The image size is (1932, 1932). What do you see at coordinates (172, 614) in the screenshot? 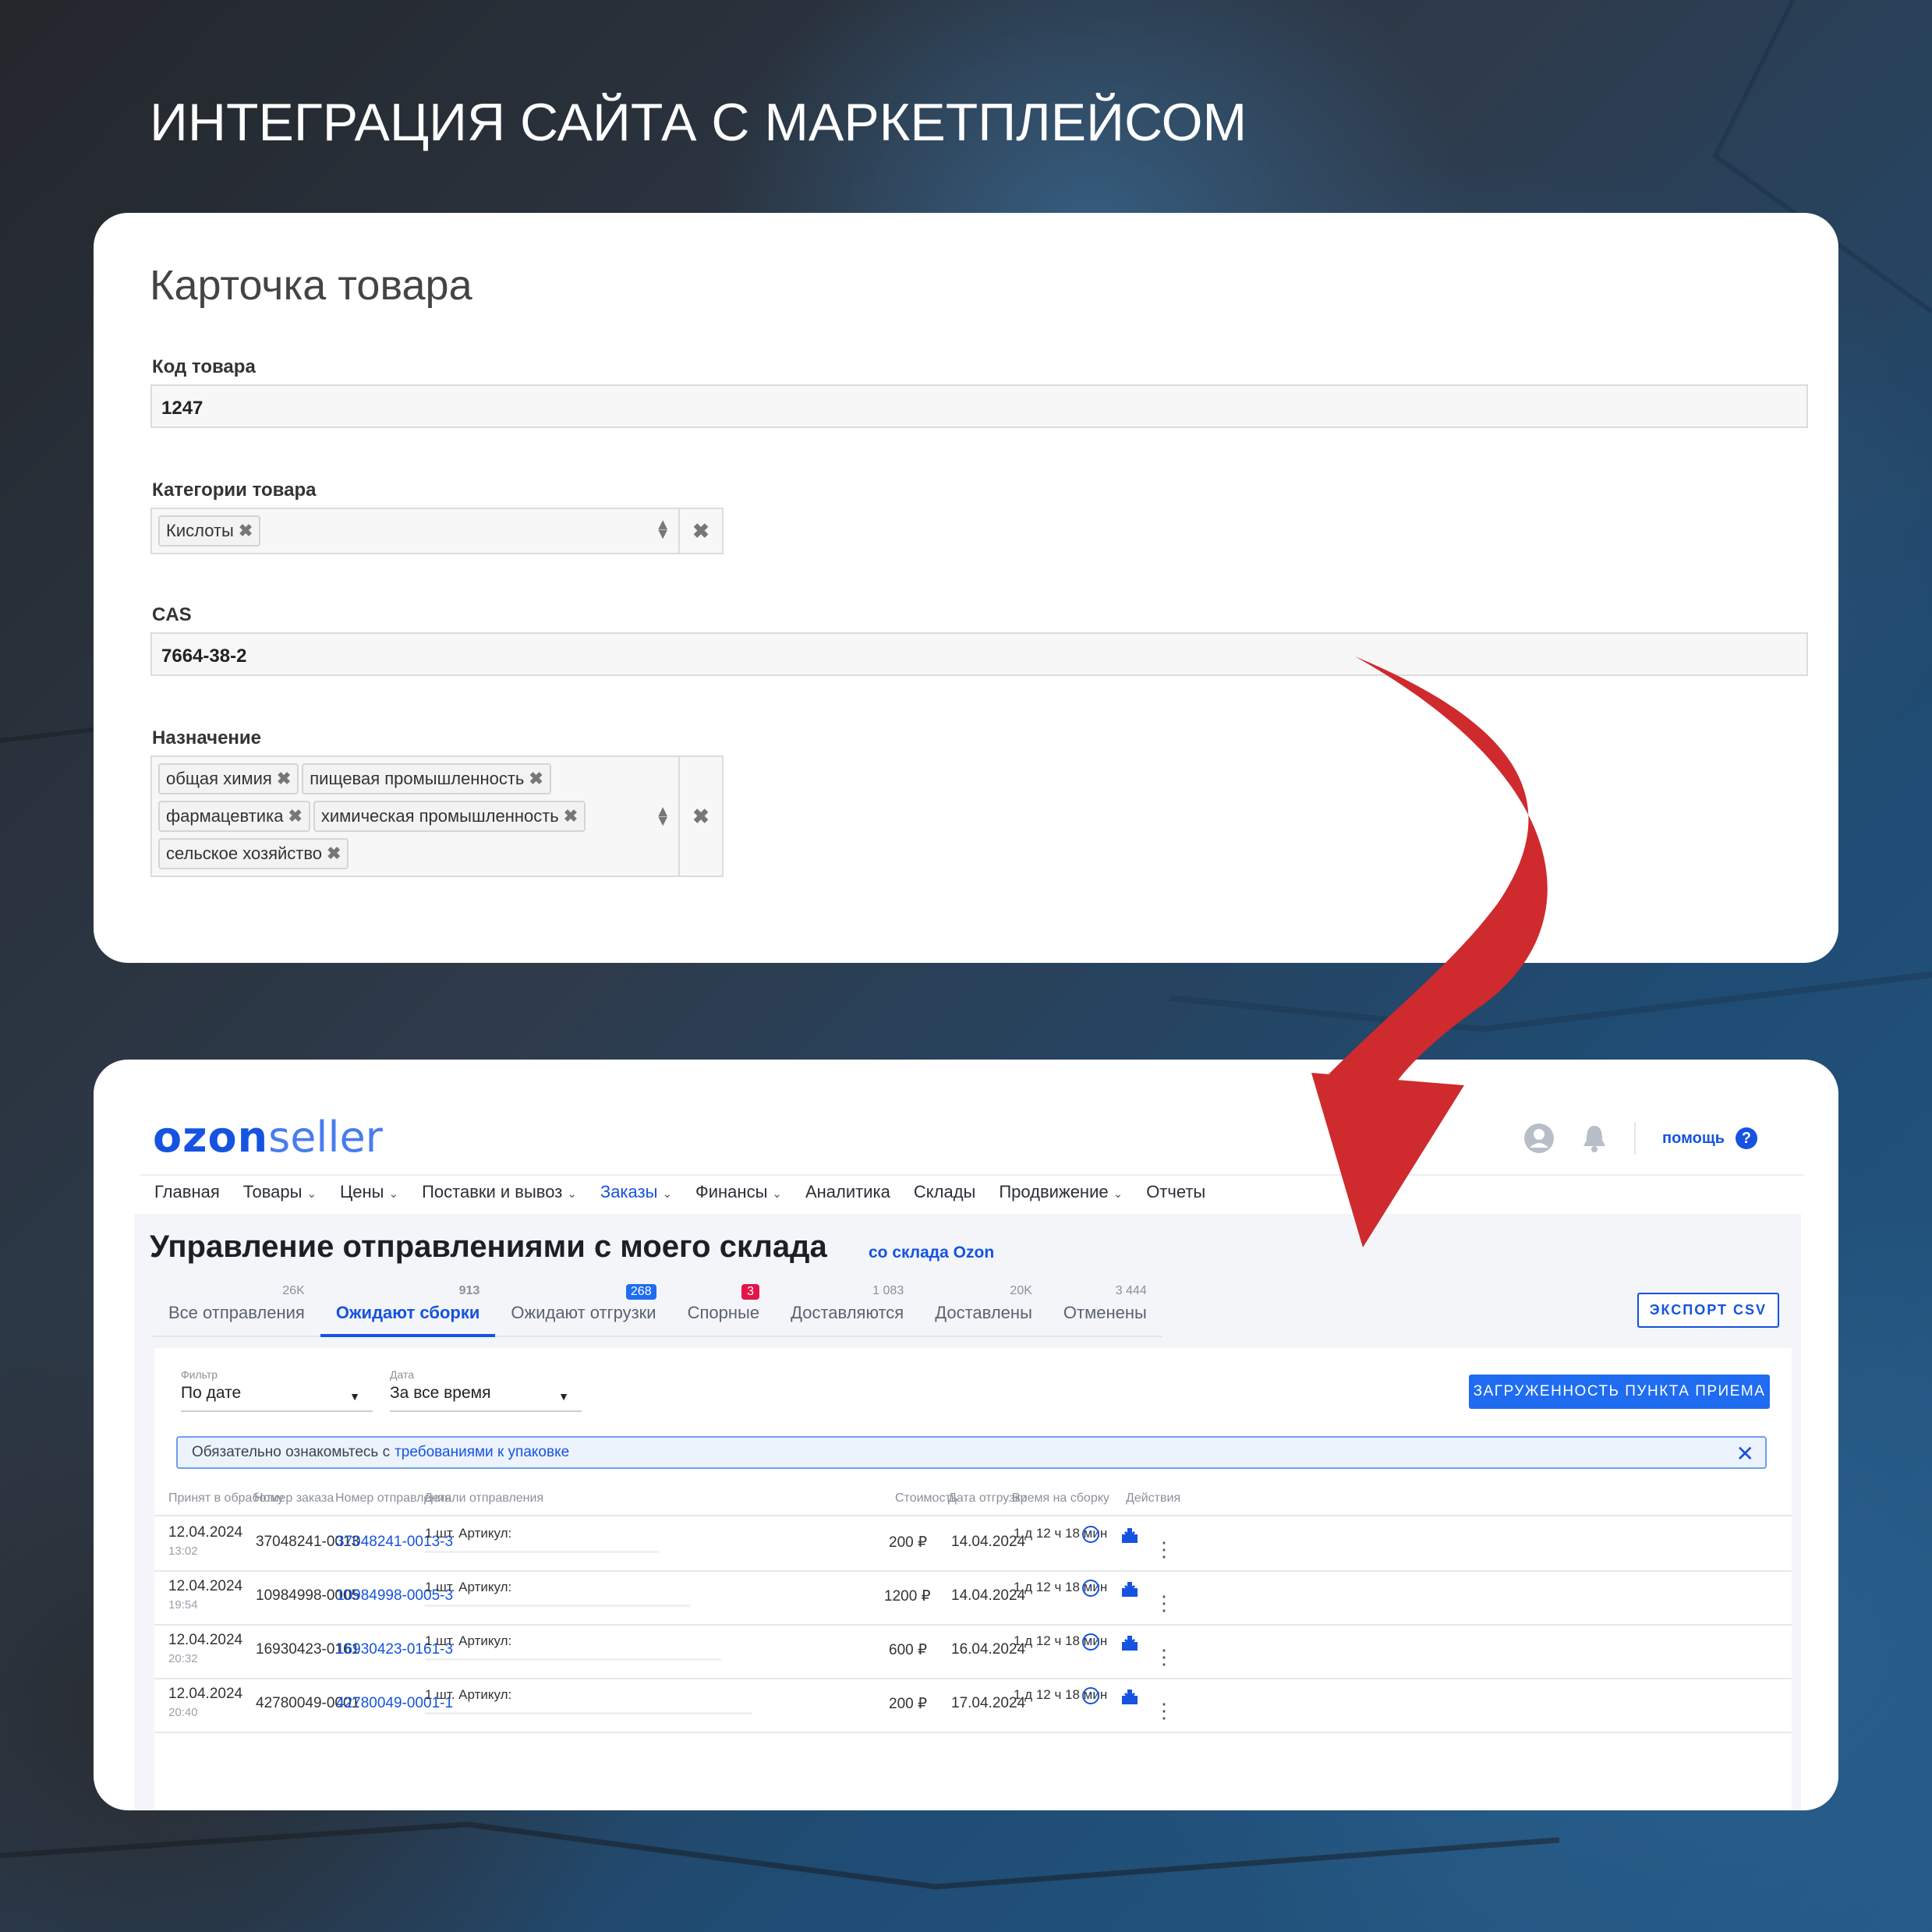
I see `cas-label: CAS` at bounding box center [172, 614].